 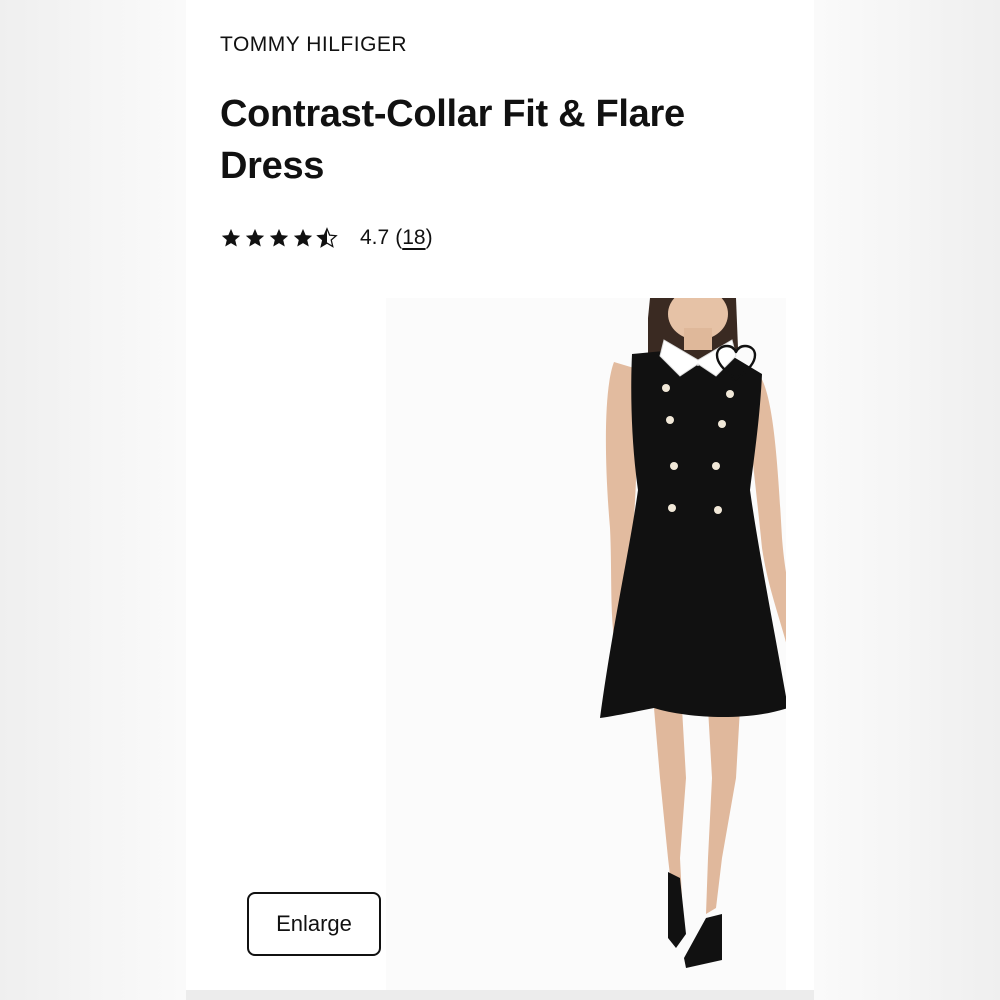 I want to click on star-partial-icon, so click(x=327, y=237).